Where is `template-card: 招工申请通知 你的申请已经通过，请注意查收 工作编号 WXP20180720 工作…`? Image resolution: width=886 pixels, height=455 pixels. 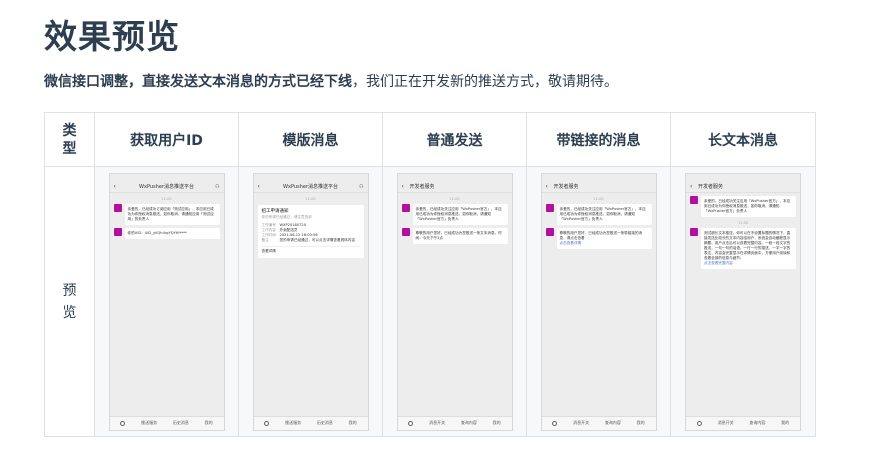
template-card: 招工申请通知 你的申请已经通过，请注意查收 工作编号 WXP20180720 工作… is located at coordinates (310, 231).